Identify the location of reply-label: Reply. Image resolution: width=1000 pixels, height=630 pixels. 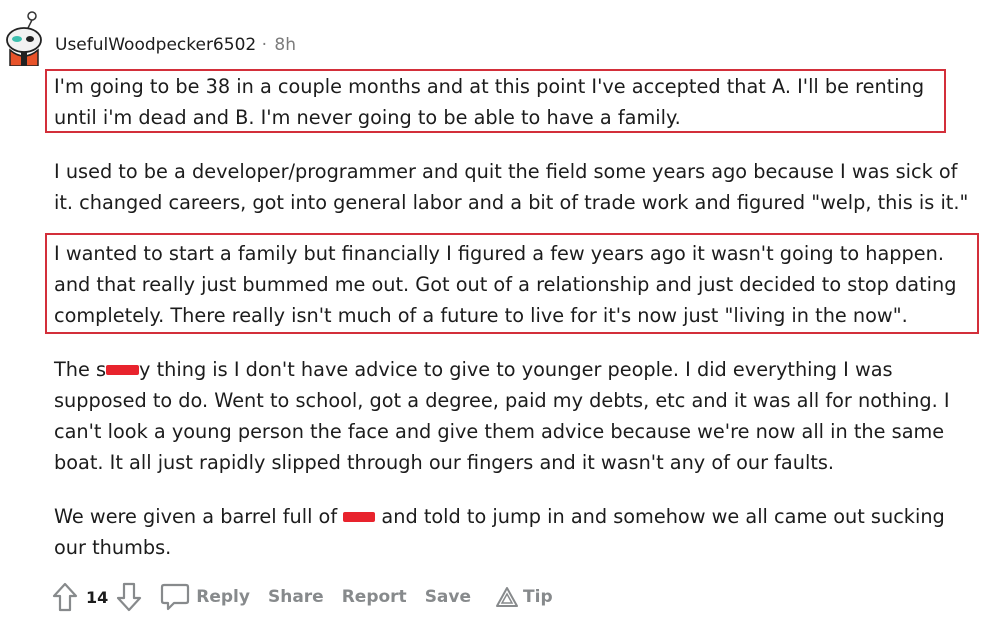
(223, 597).